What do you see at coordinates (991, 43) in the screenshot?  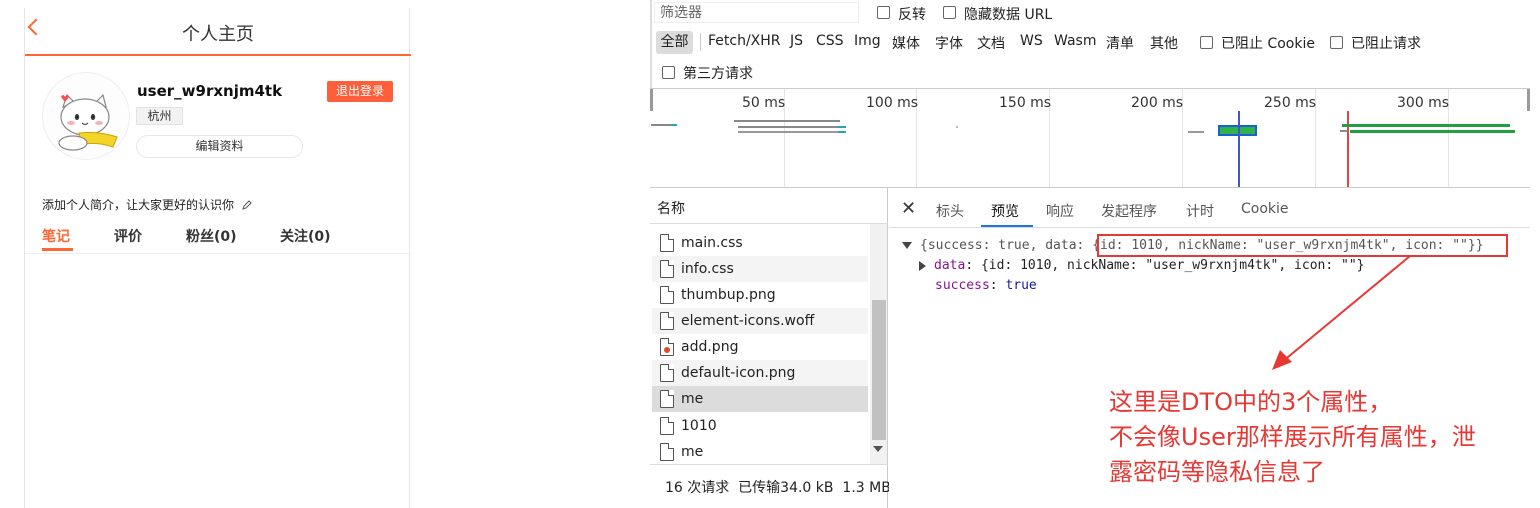 I see `type-filter-doc: 文档` at bounding box center [991, 43].